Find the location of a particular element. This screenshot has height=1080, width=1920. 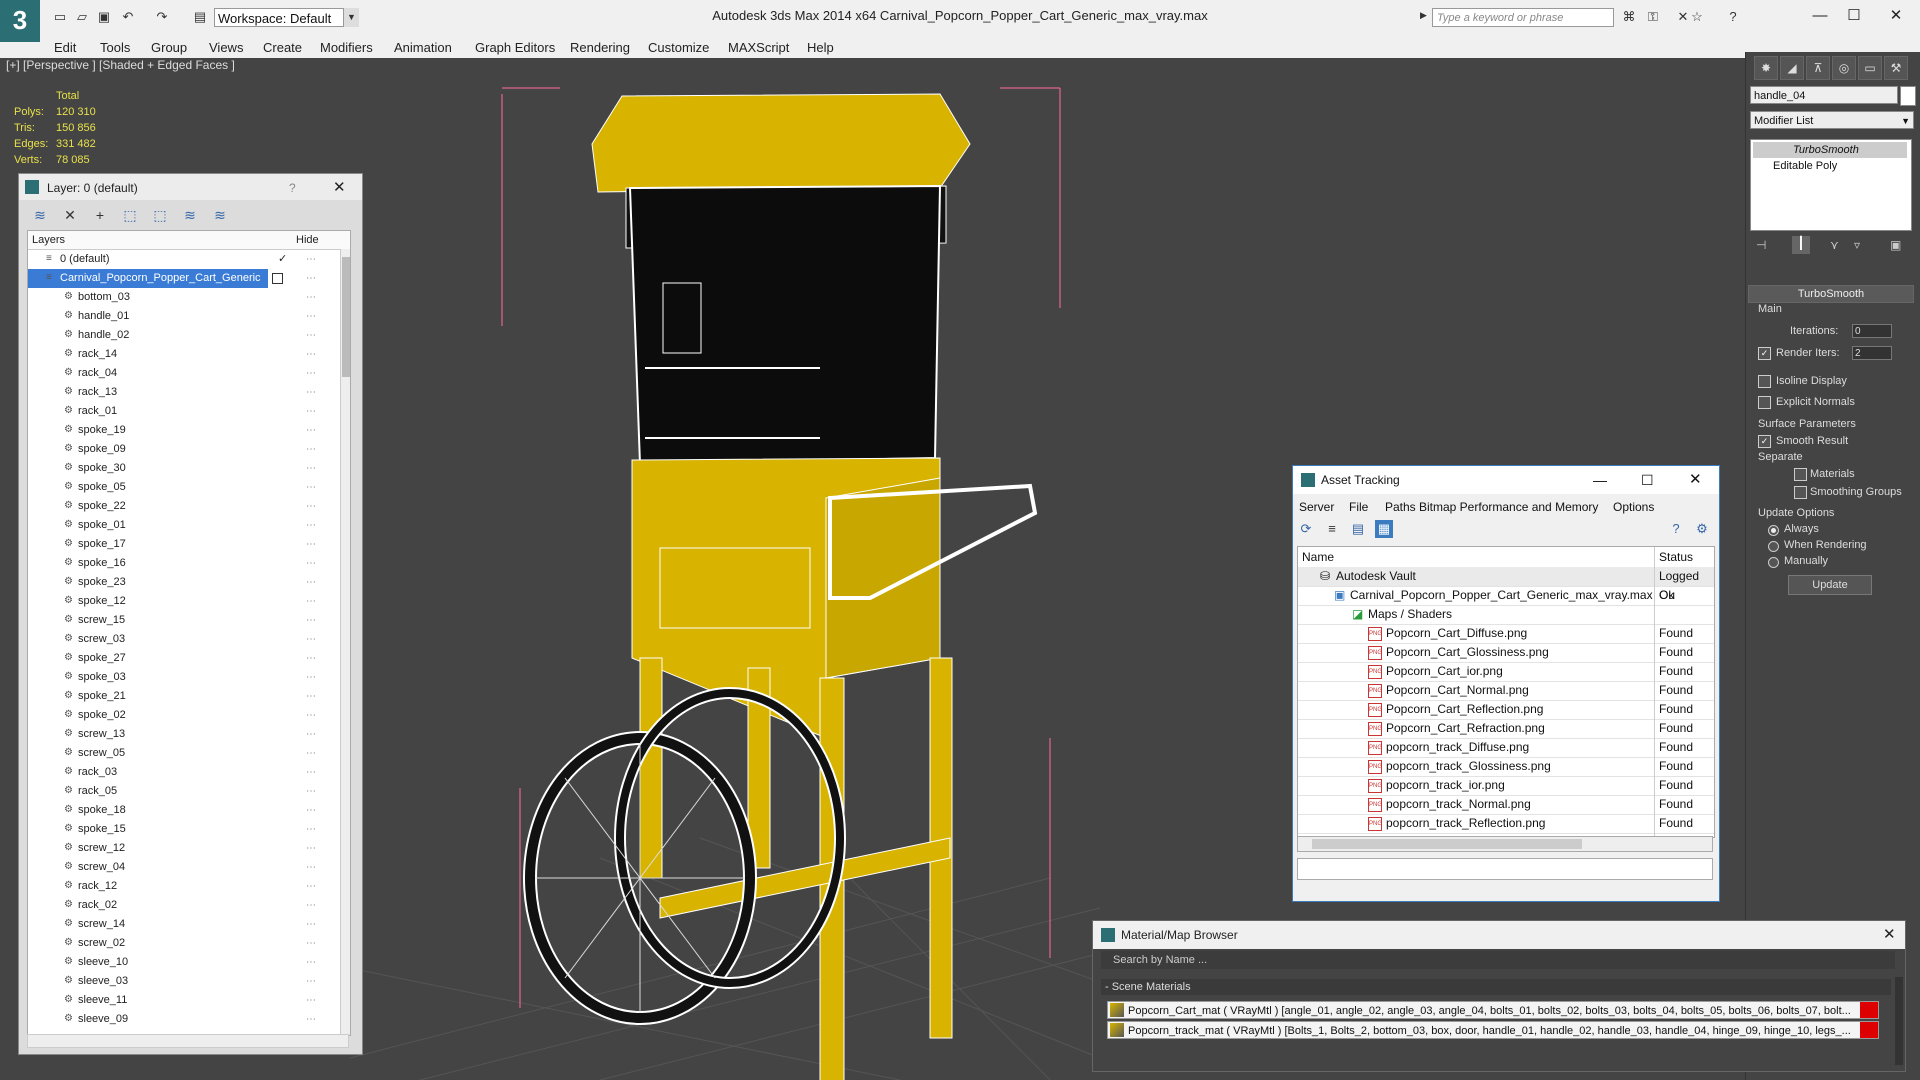

asset-row-map: PNG popcorn_track_ior.png Found is located at coordinates (1506, 786).